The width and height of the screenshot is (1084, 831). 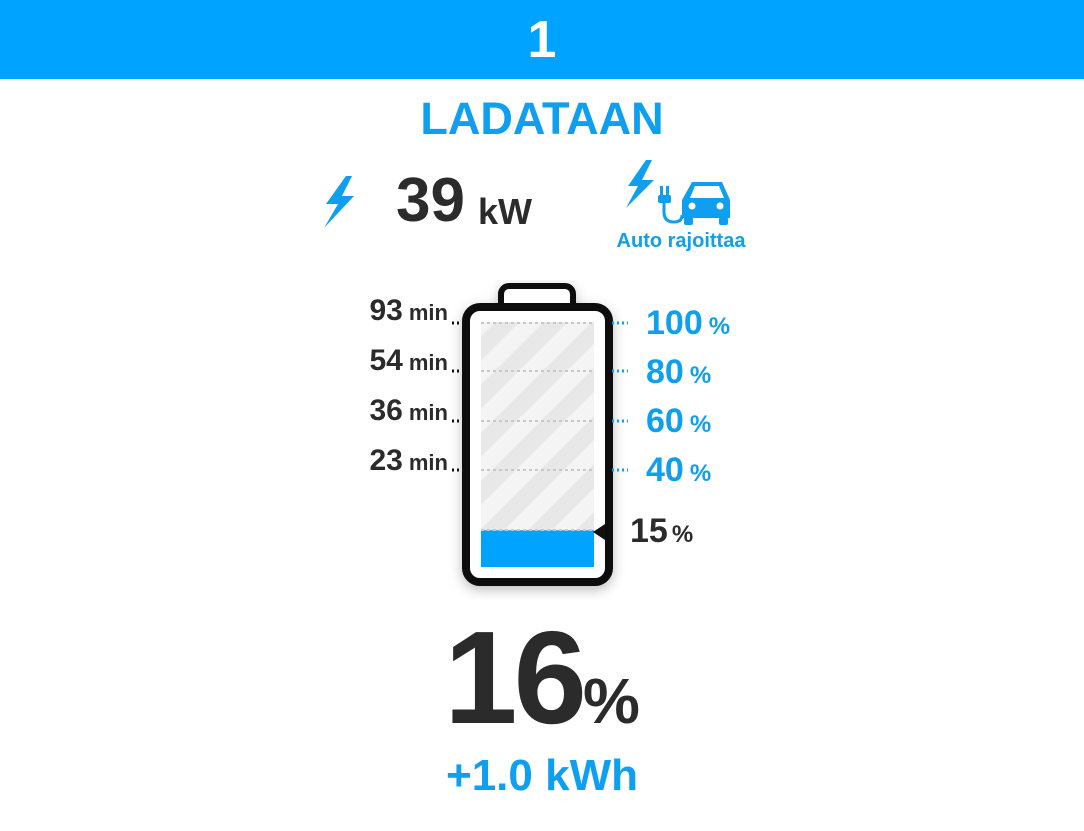 I want to click on limit-label: Auto rajoittaa, so click(x=681, y=241).